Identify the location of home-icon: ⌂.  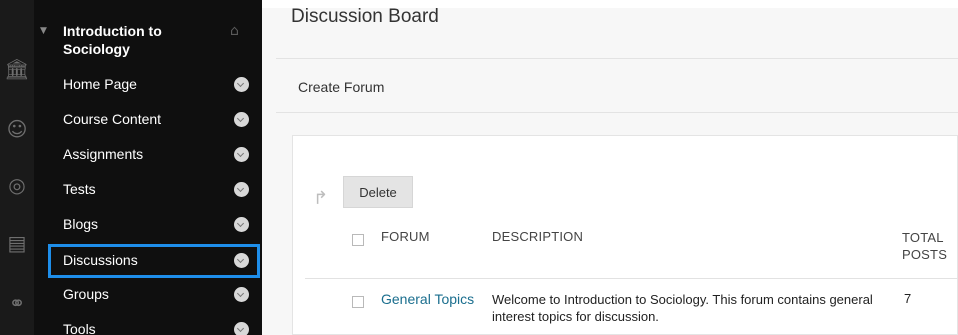
(234, 31).